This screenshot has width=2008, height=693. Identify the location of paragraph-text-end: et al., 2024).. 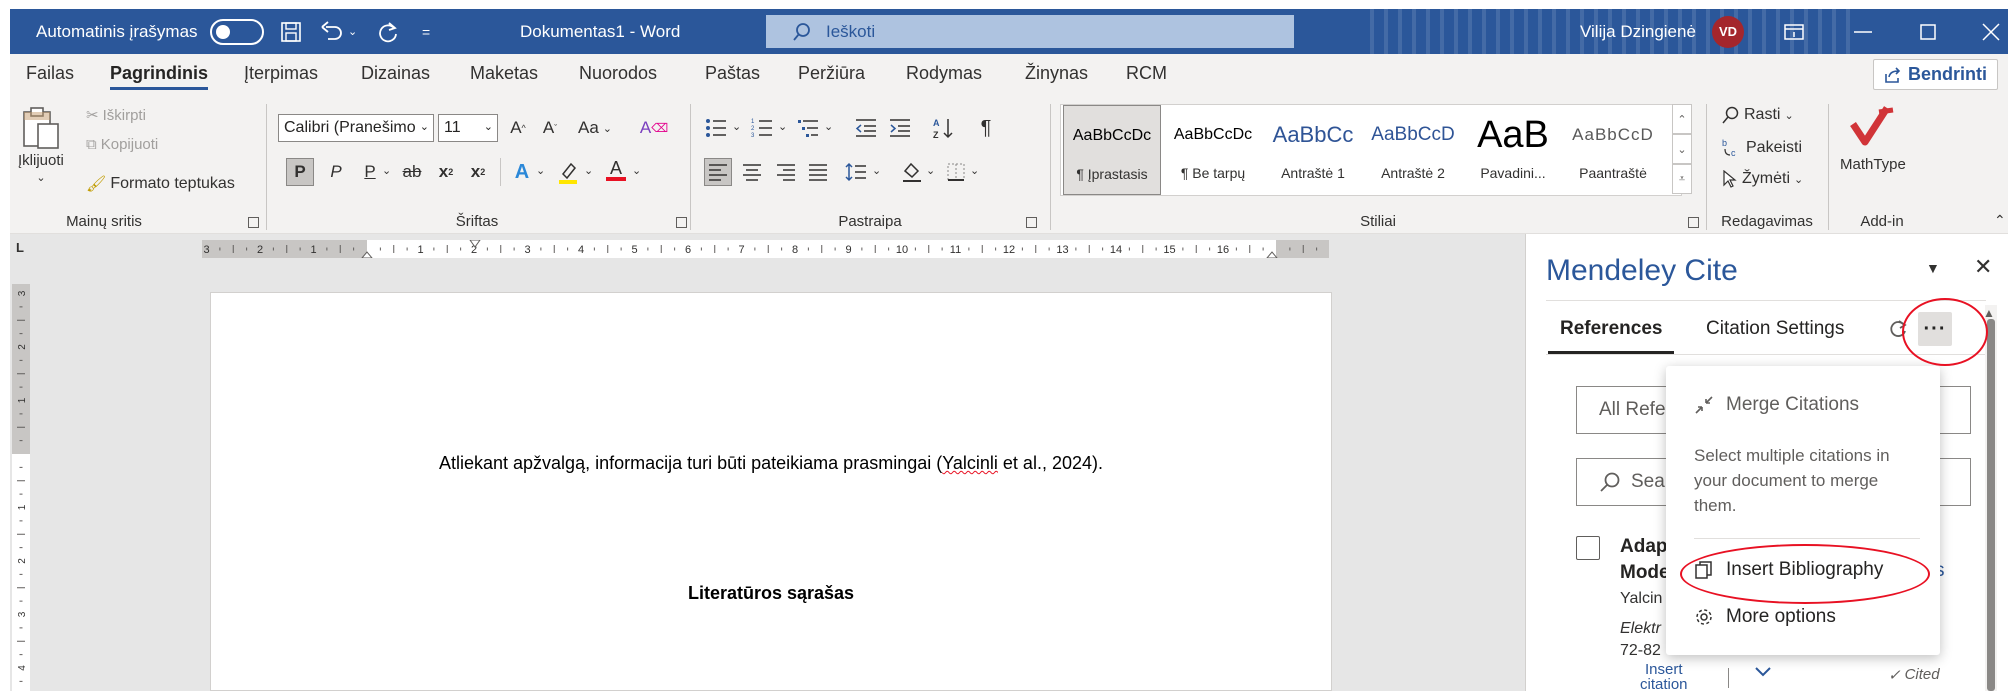
(1050, 463).